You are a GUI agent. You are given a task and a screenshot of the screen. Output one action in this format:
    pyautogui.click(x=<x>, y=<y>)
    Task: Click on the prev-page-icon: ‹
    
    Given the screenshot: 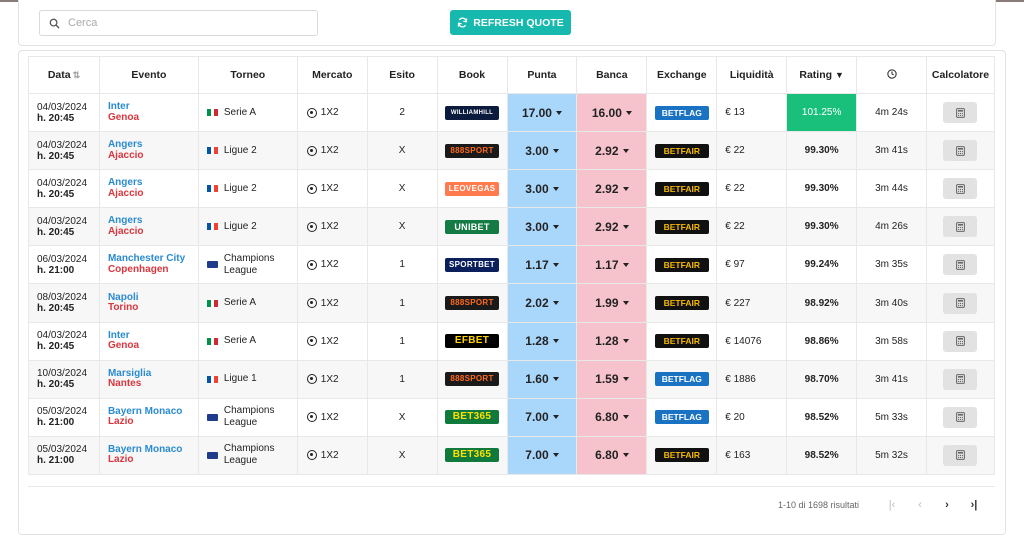 What is the action you would take?
    pyautogui.click(x=920, y=505)
    